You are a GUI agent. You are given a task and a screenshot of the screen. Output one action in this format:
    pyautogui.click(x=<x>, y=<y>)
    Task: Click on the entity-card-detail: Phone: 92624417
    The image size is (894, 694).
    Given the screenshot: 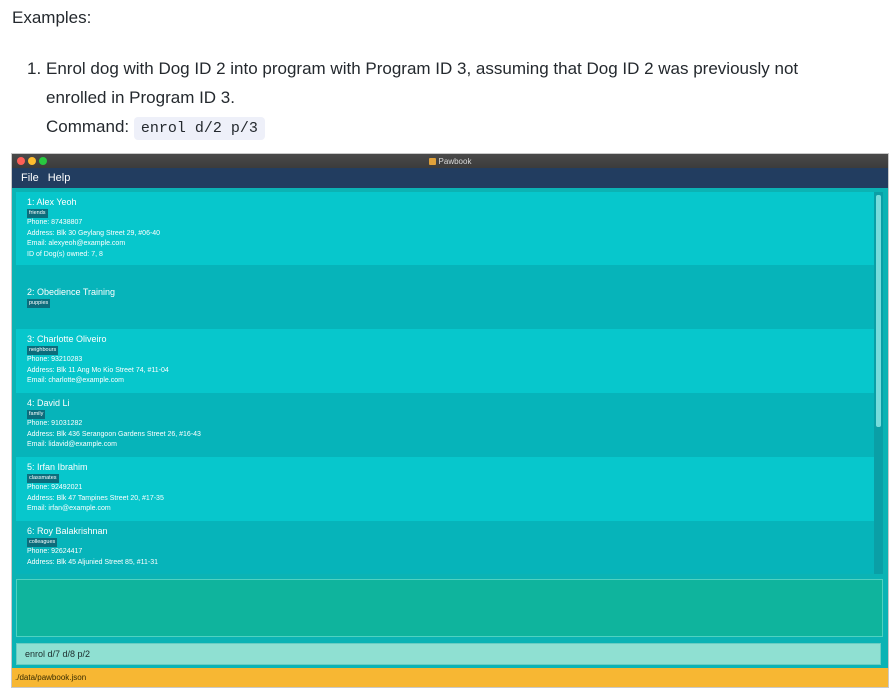 What is the action you would take?
    pyautogui.click(x=55, y=551)
    